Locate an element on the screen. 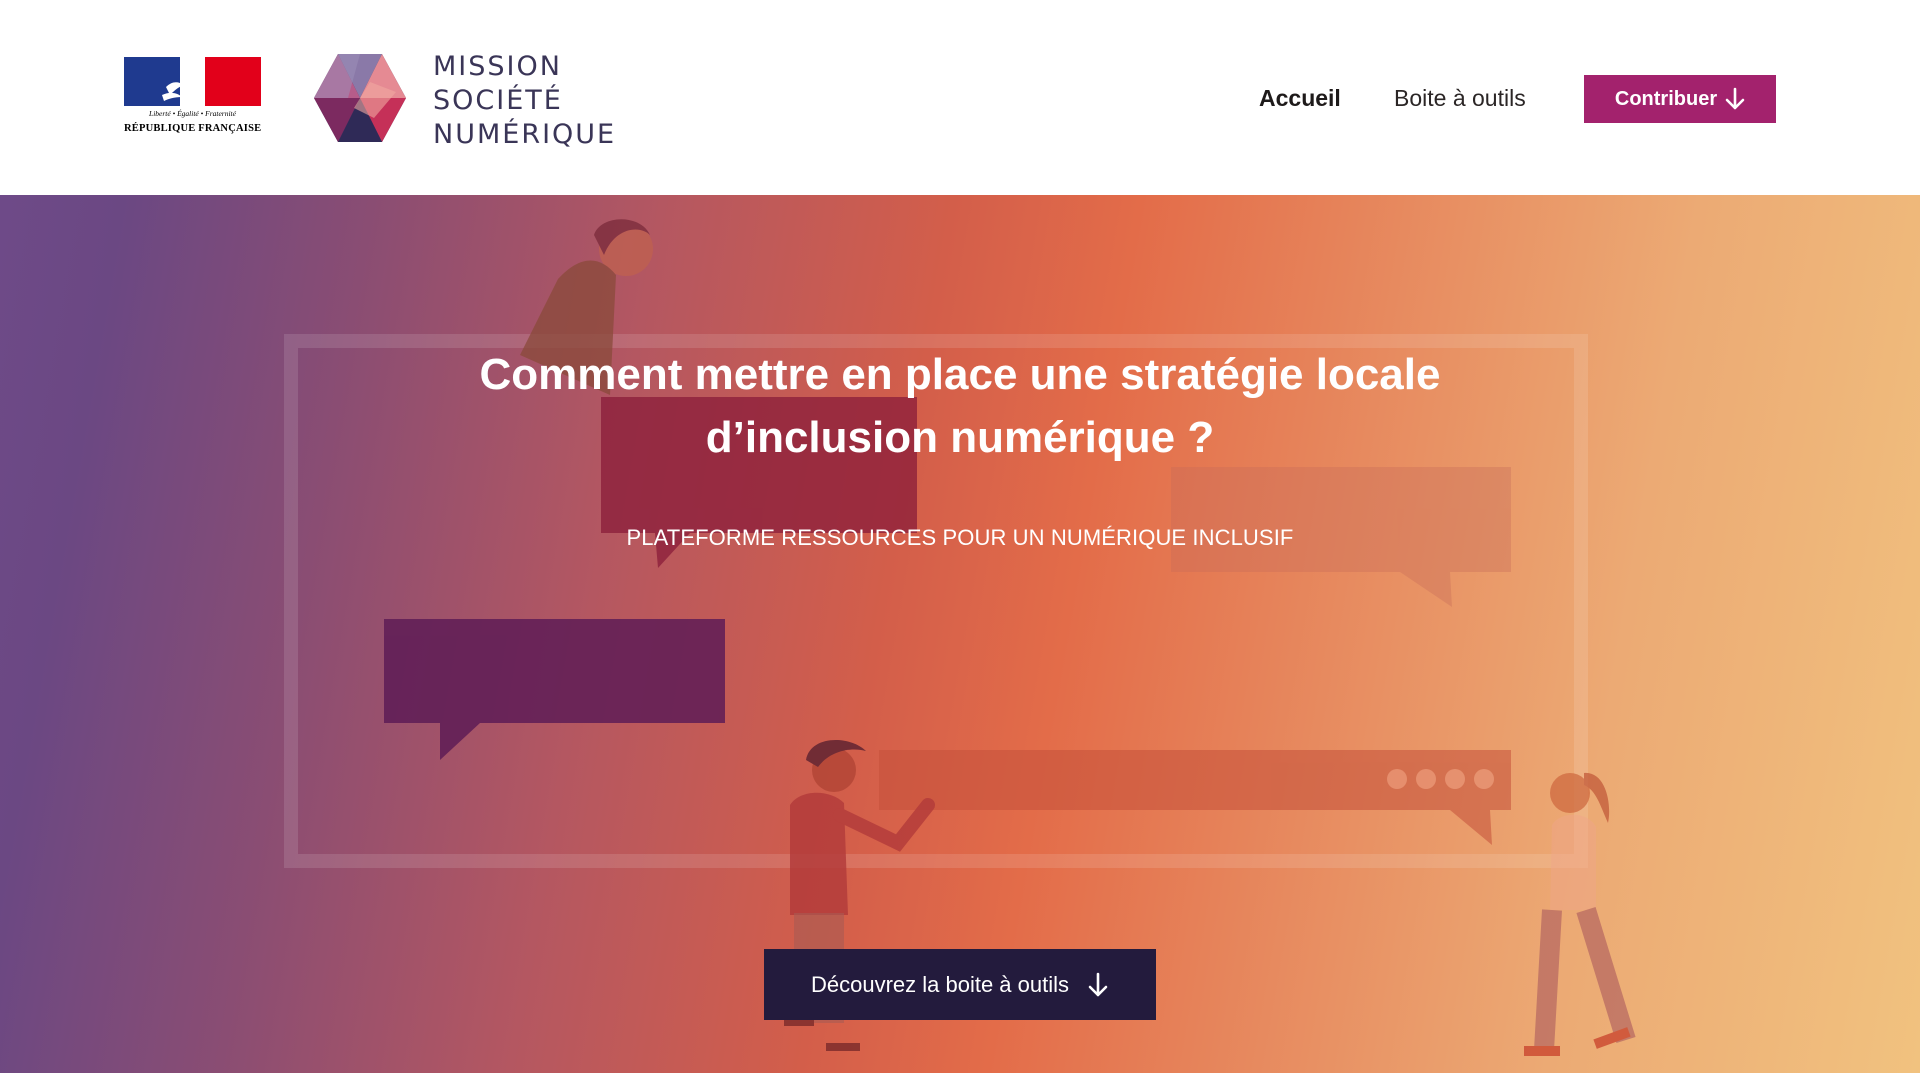 Image resolution: width=1920 pixels, height=1073 pixels. main-nav: Accueil Boite à outils Contribuer is located at coordinates (960, 100).